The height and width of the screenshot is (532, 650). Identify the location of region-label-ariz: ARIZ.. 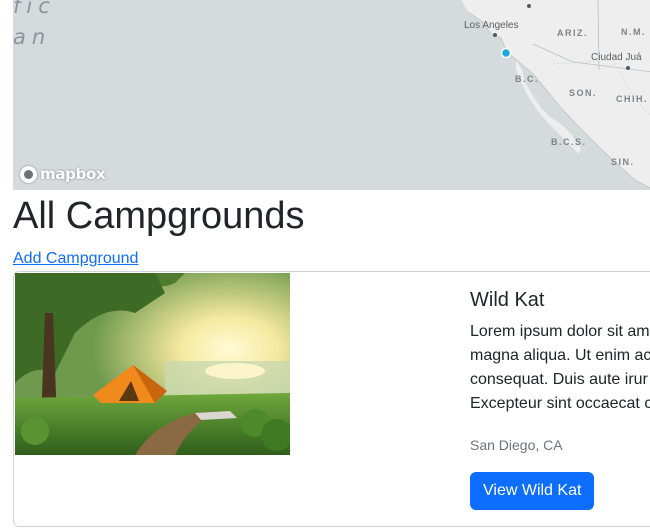
(572, 33).